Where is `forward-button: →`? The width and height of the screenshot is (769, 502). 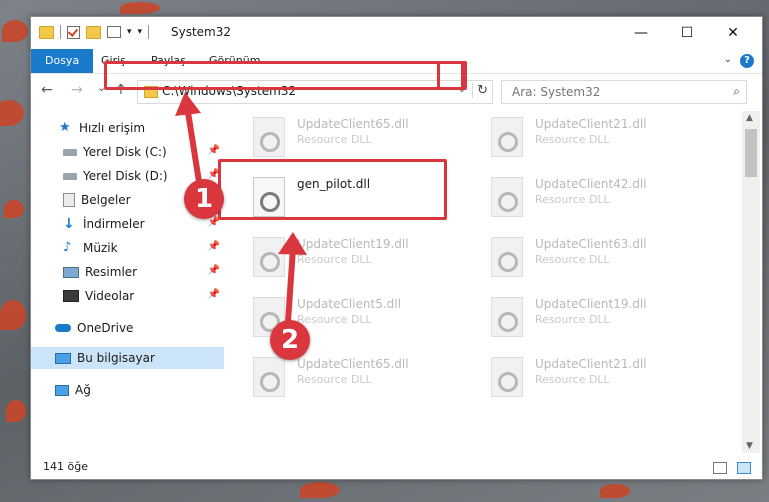 forward-button: → is located at coordinates (77, 90).